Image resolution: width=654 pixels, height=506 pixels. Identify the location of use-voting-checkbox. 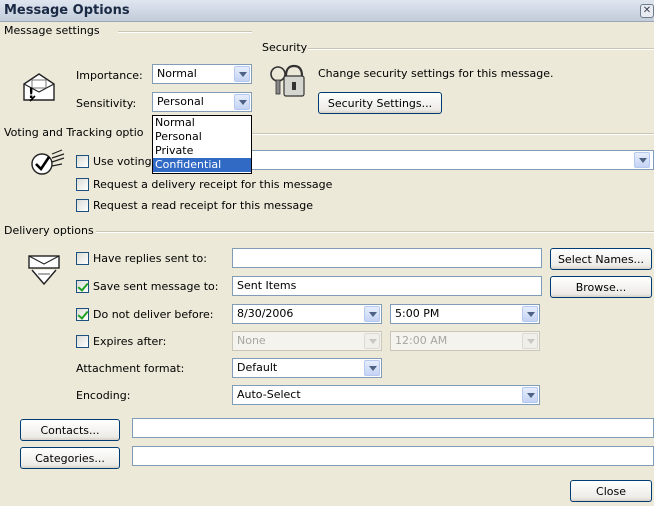
(82, 161).